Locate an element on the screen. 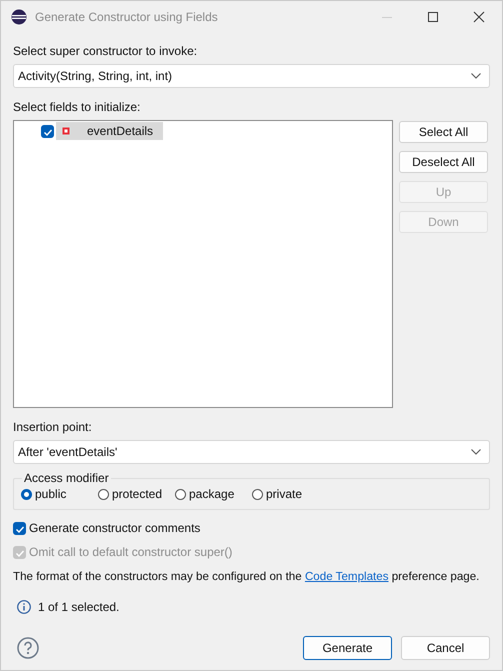  button: Generate is located at coordinates (347, 648).